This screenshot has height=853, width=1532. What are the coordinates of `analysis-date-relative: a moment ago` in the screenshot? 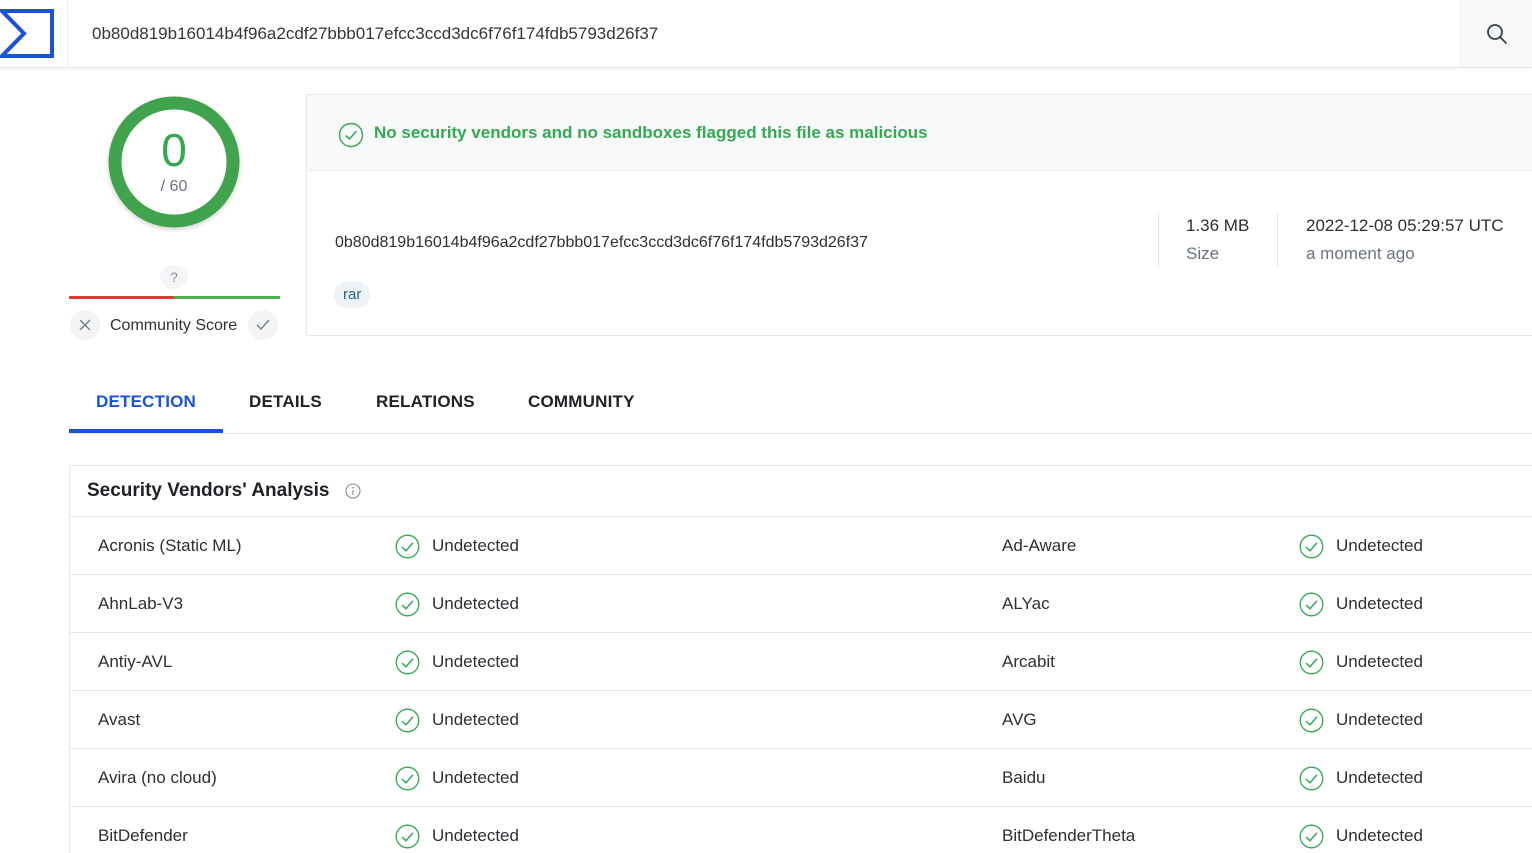 It's located at (1360, 253).